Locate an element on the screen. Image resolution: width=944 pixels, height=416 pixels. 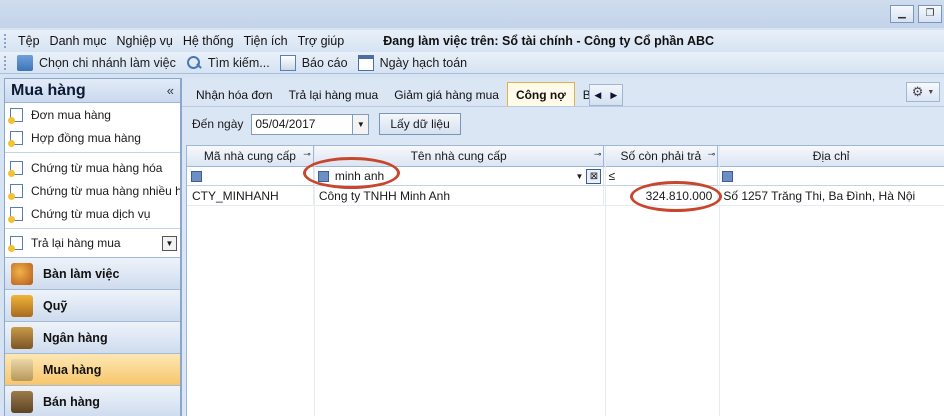
menu-catalog: Danh mục is located at coordinates (78, 41).